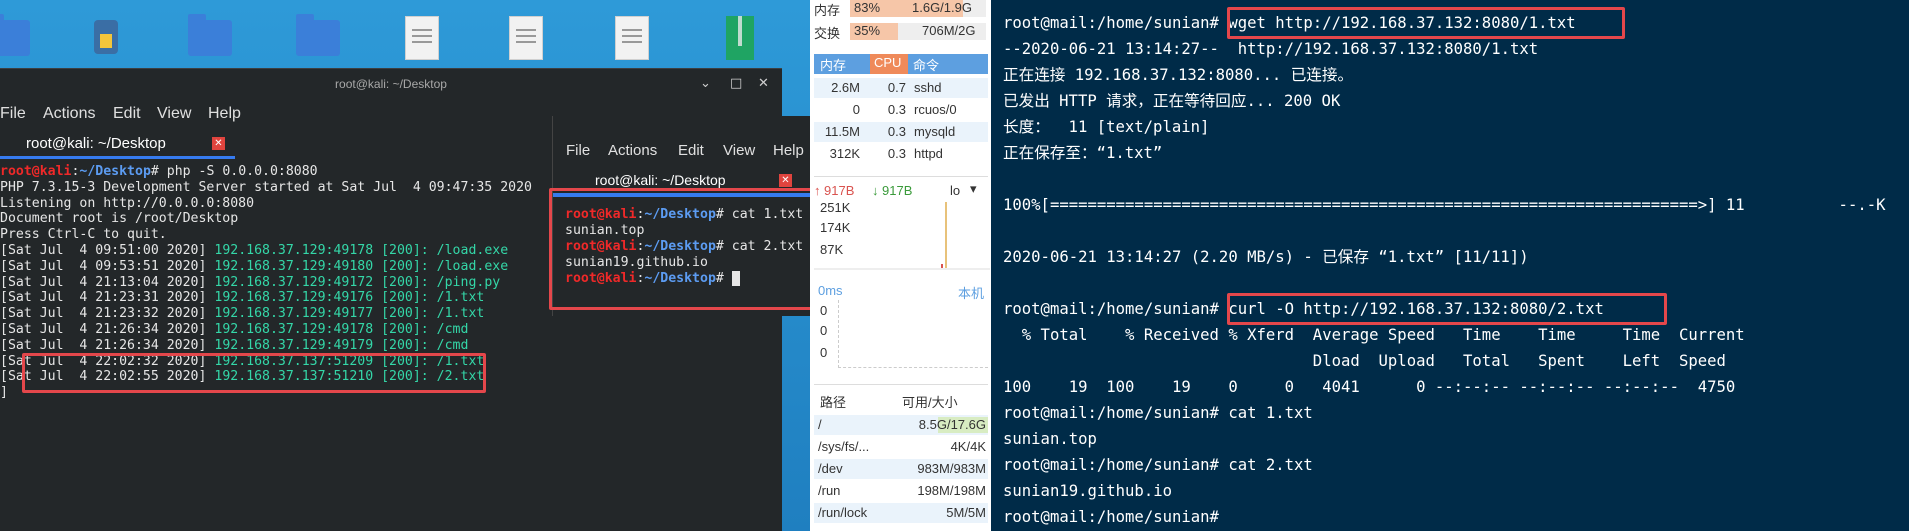  Describe the element at coordinates (763, 83) in the screenshot. I see `close-icon: ✕` at that location.